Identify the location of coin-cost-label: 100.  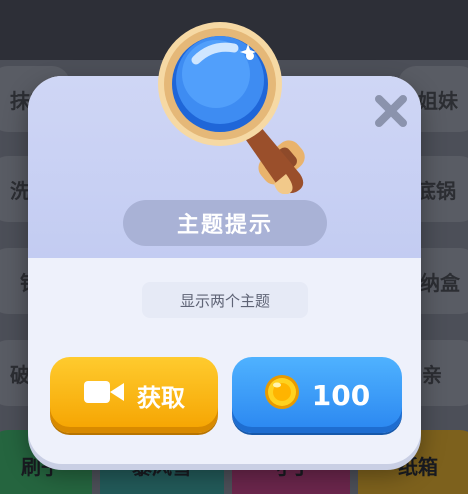
(341, 395).